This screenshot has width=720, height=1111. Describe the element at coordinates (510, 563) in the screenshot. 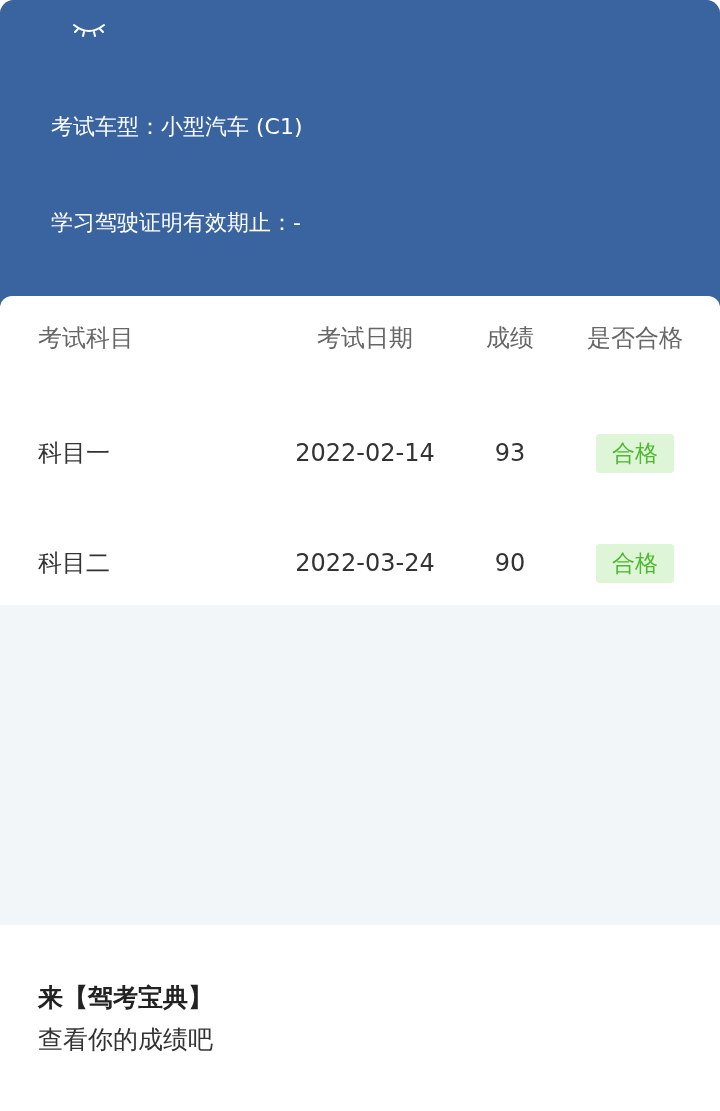

I see `table-cell-text: 90` at that location.